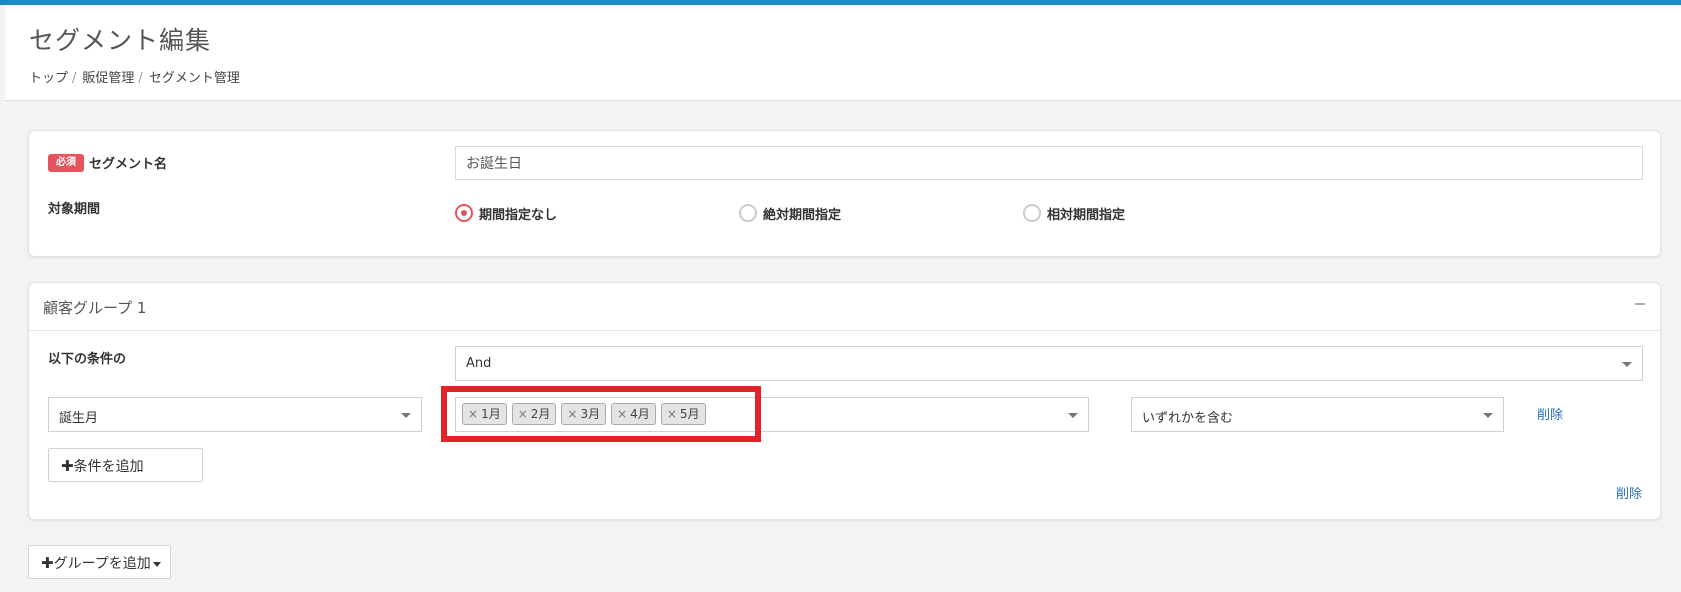 This screenshot has width=1681, height=592. I want to click on tag-month: × 2月, so click(534, 414).